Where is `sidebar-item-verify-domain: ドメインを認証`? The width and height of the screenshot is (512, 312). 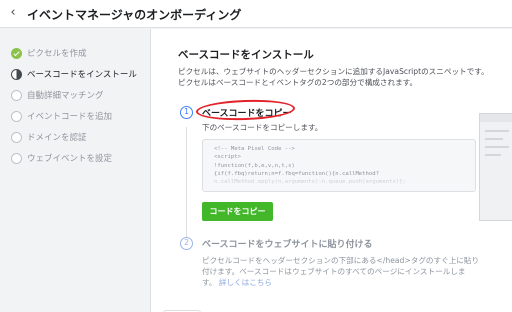
sidebar-item-verify-domain: ドメインを認証 is located at coordinates (49, 137).